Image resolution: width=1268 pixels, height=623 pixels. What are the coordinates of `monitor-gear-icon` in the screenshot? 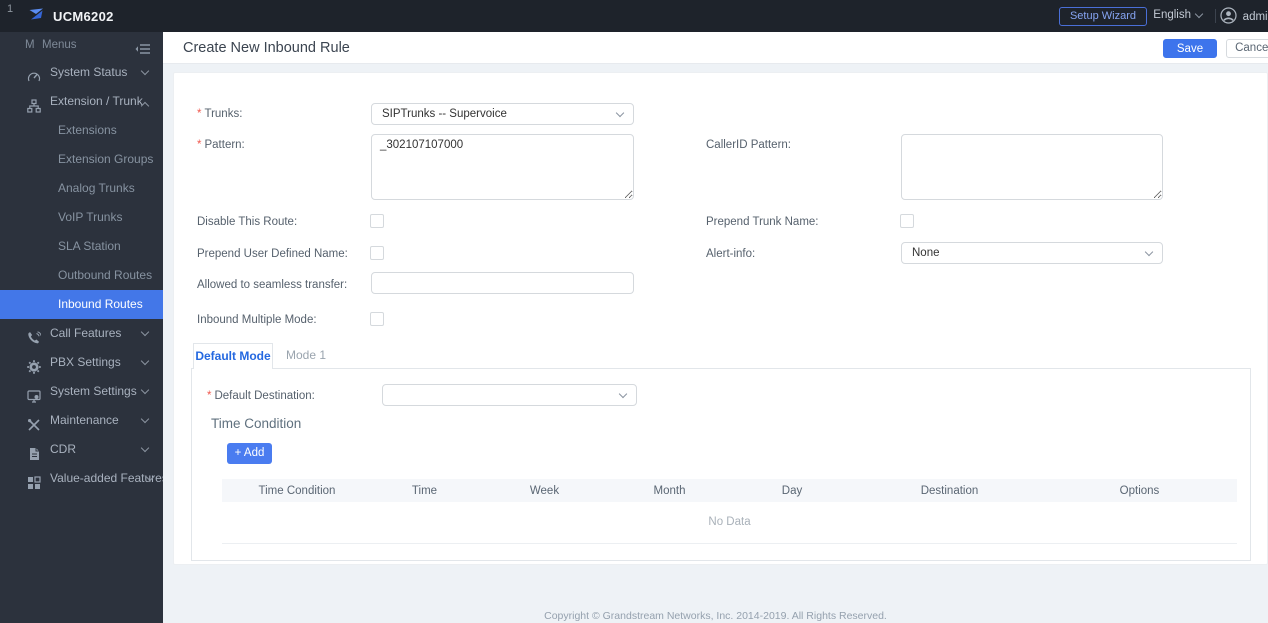 It's located at (34, 394).